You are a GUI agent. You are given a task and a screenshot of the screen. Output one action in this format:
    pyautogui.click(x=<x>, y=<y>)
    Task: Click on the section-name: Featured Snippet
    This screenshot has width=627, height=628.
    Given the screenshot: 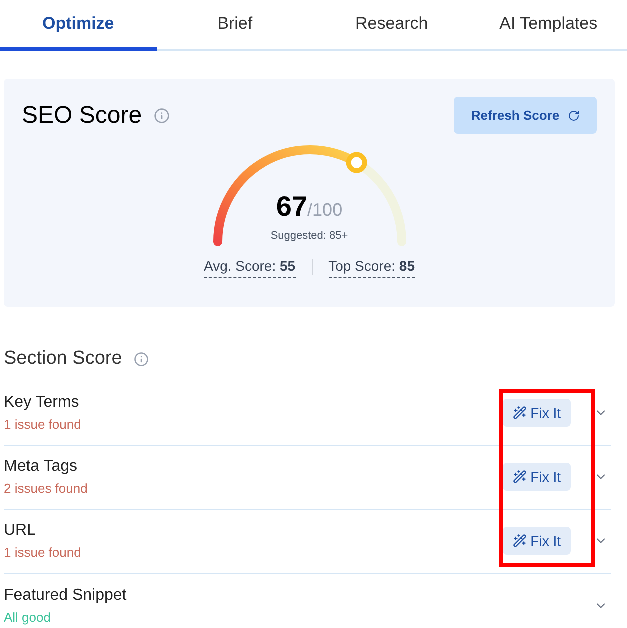 What is the action you would take?
    pyautogui.click(x=66, y=596)
    